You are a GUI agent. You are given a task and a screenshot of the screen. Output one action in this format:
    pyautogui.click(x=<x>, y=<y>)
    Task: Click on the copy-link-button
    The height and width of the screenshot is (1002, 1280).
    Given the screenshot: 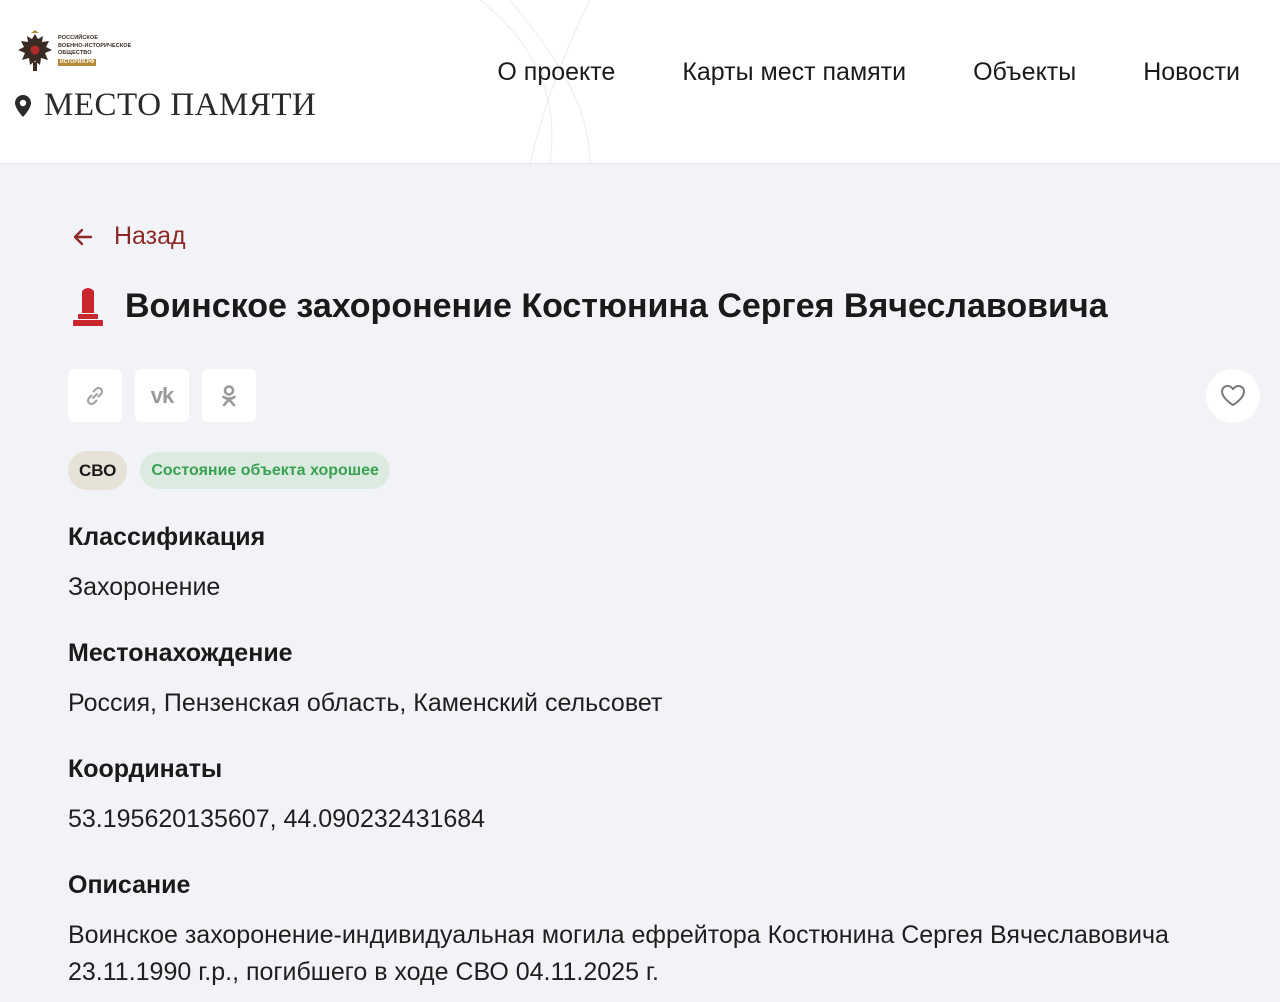 What is the action you would take?
    pyautogui.click(x=95, y=395)
    